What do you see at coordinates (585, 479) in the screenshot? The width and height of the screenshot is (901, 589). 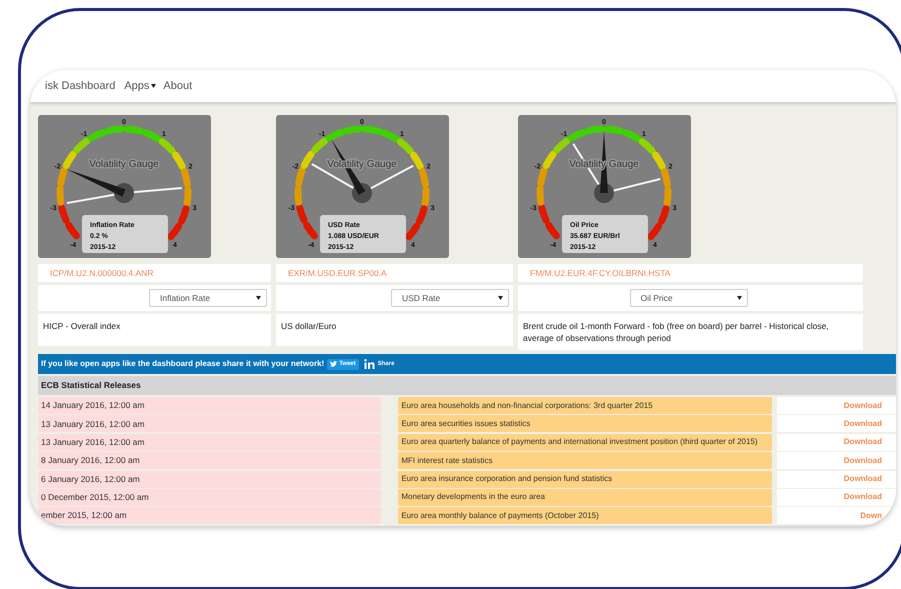 I see `release-title: Euro area insurance corporation and pension fund statistics` at bounding box center [585, 479].